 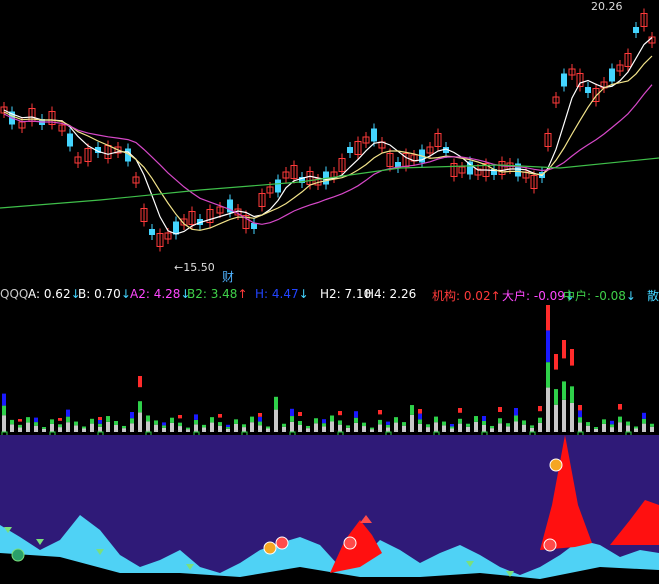 What do you see at coordinates (390, 294) in the screenshot?
I see `legend-item: H4: 2.26` at bounding box center [390, 294].